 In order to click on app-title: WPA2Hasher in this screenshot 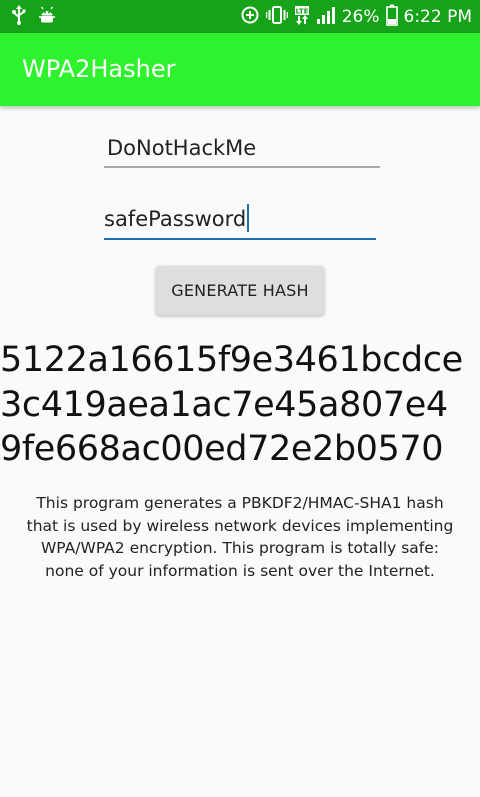, I will do `click(99, 69)`.